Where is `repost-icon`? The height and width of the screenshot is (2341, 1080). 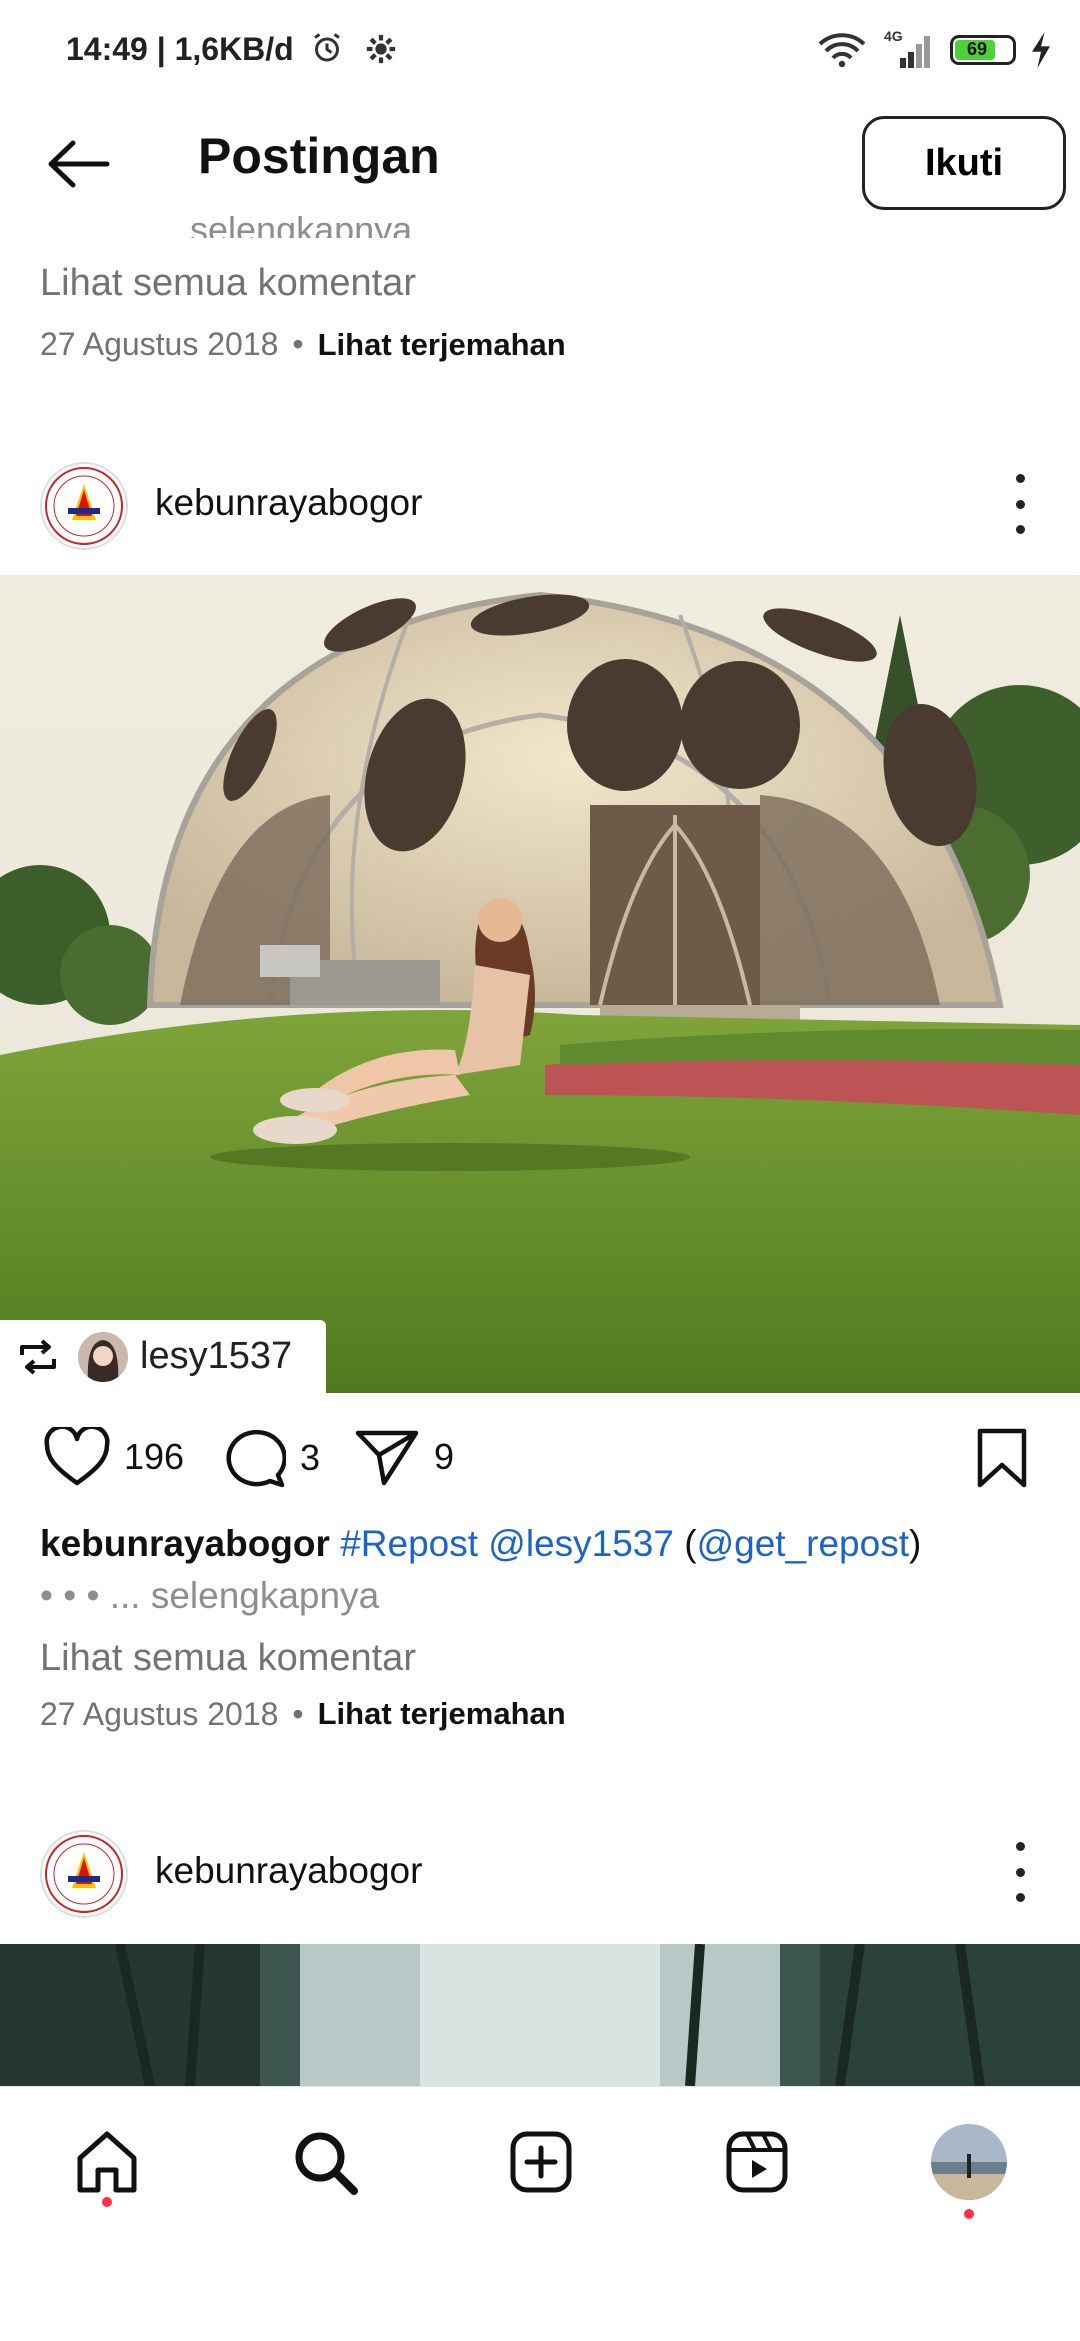 repost-icon is located at coordinates (38, 1356).